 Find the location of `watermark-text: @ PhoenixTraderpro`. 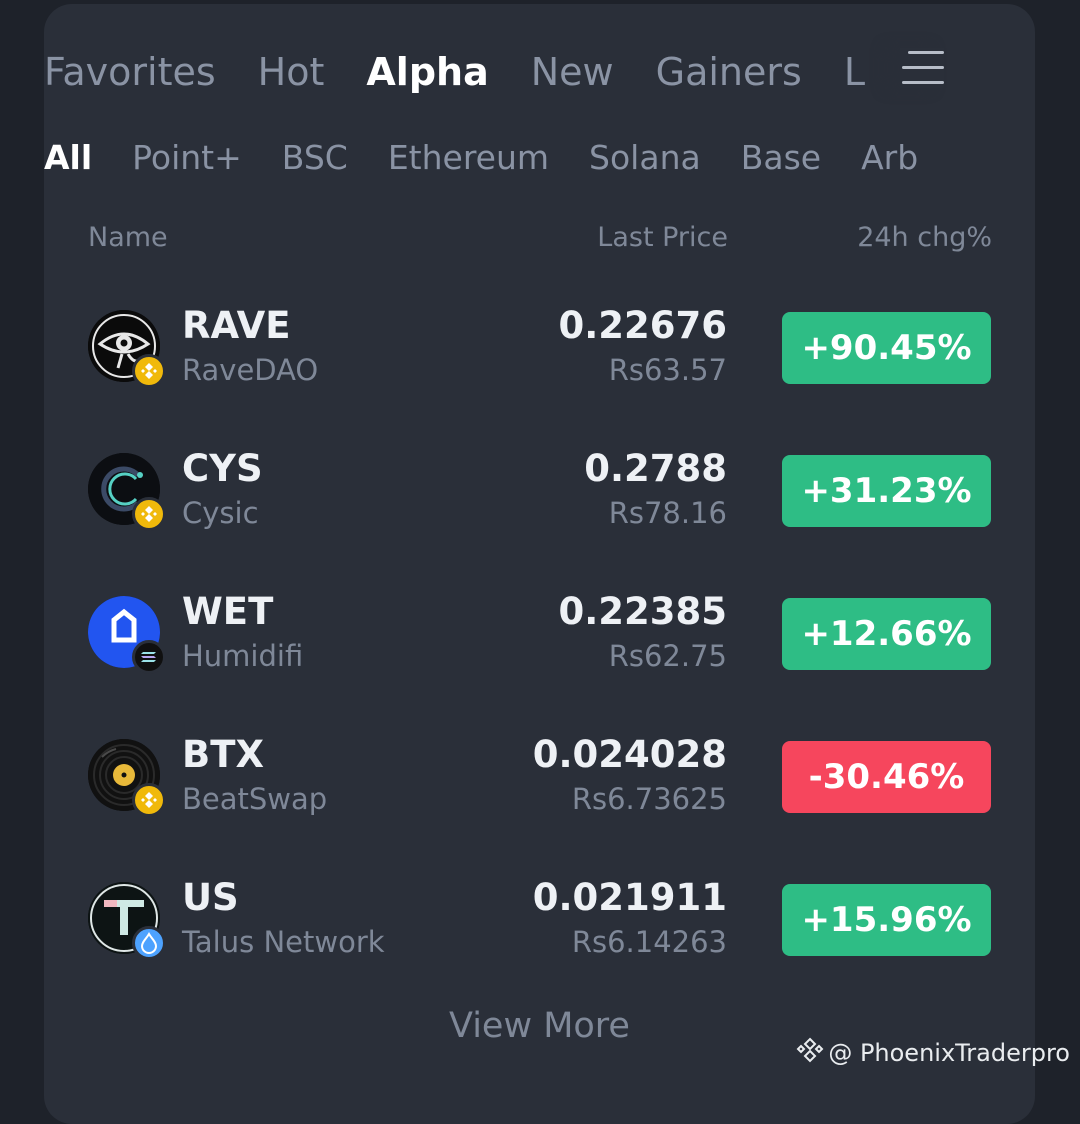

watermark-text: @ PhoenixTraderpro is located at coordinates (949, 1053).